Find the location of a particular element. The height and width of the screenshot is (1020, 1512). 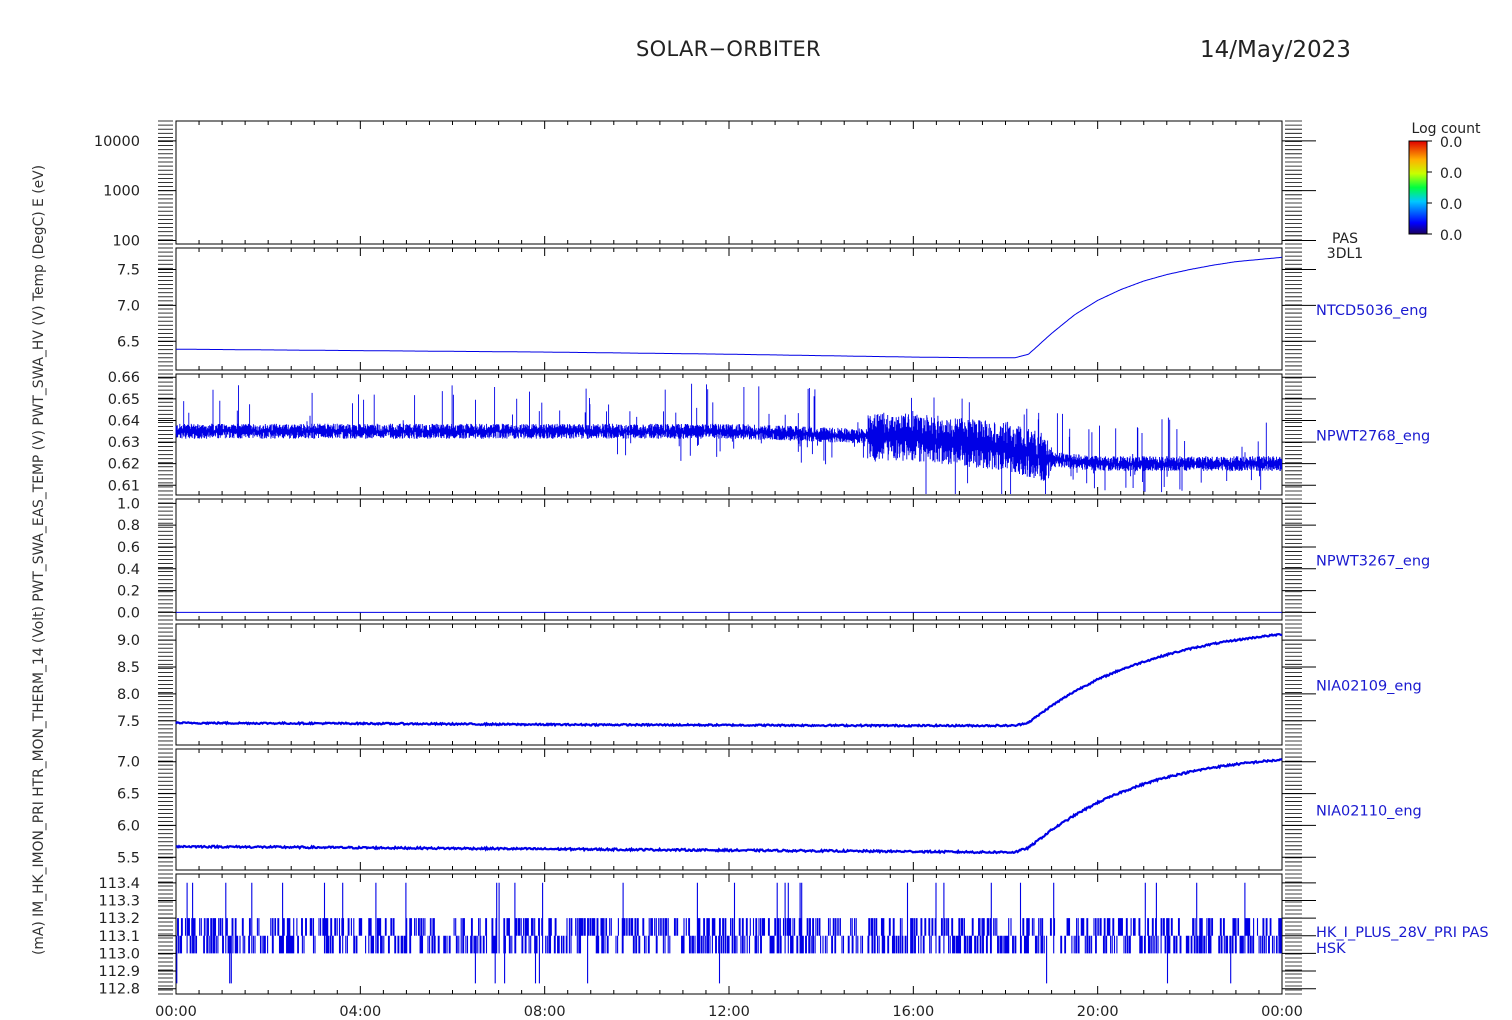

x-tick-label: 16:00 is located at coordinates (913, 1012).